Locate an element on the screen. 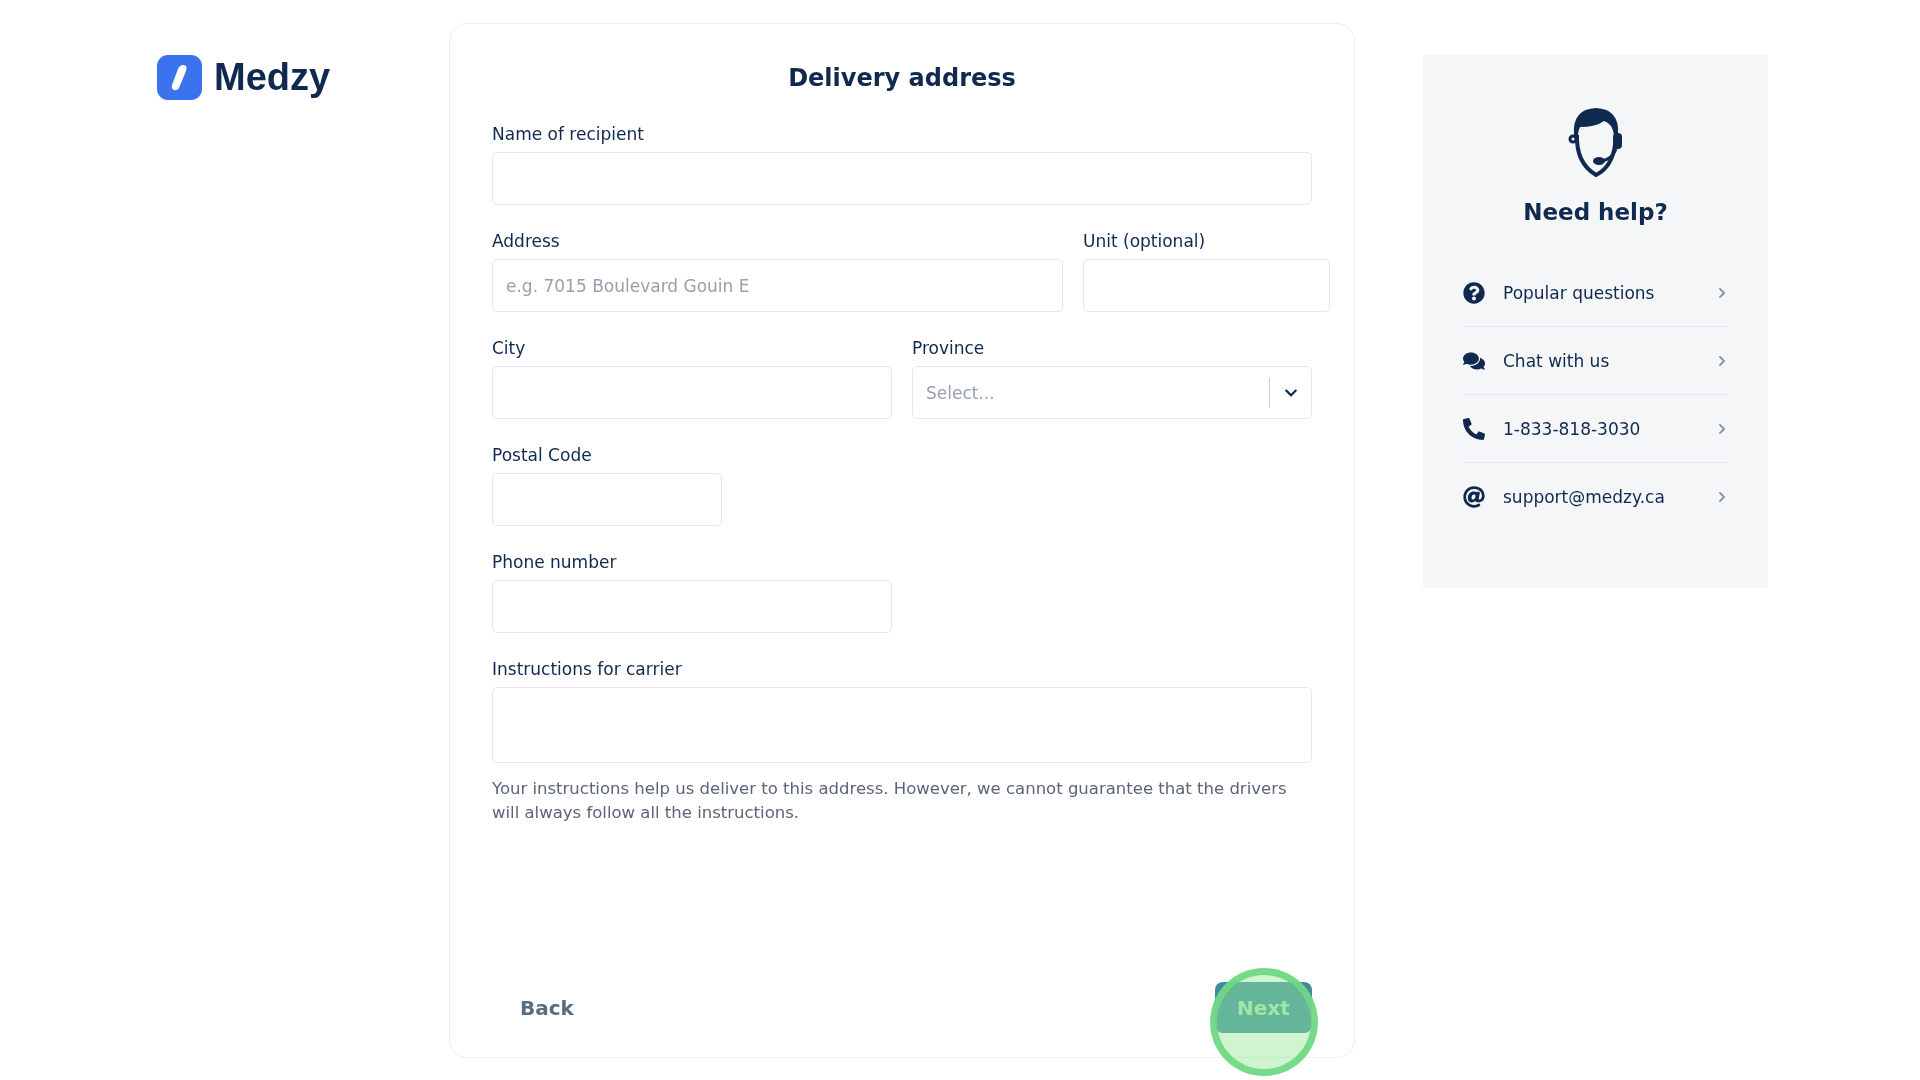 The image size is (1920, 1080). field-label: Address is located at coordinates (526, 241).